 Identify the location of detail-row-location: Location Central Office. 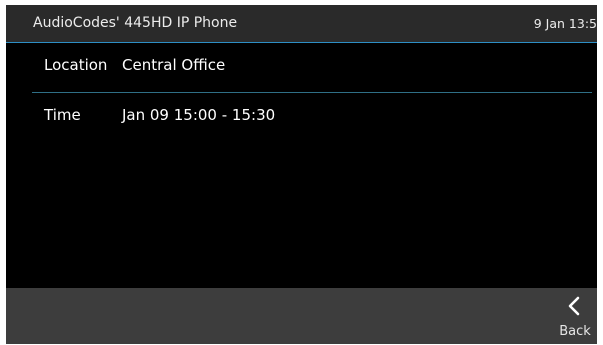
(301, 66).